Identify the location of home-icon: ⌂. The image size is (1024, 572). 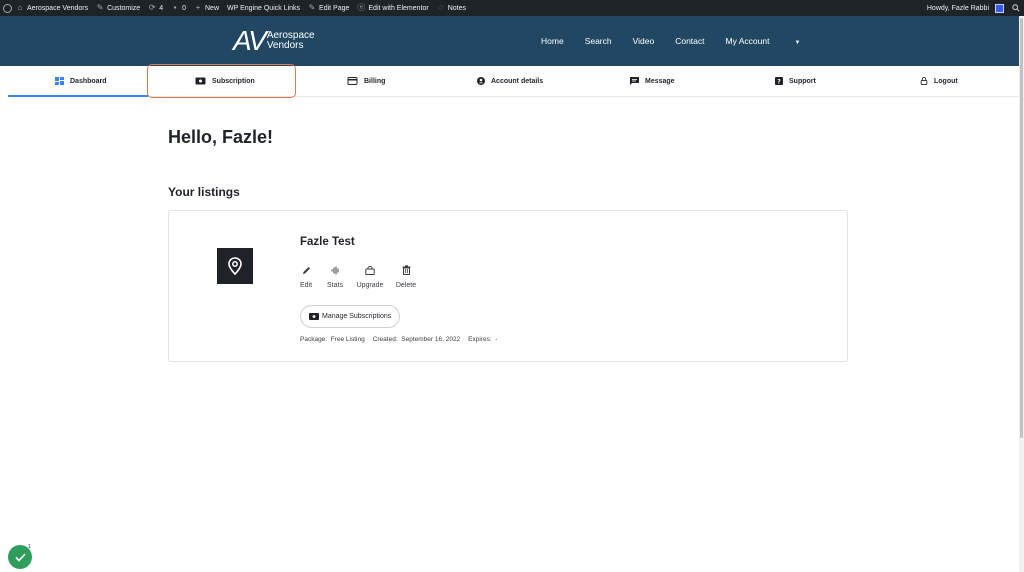
(20, 7).